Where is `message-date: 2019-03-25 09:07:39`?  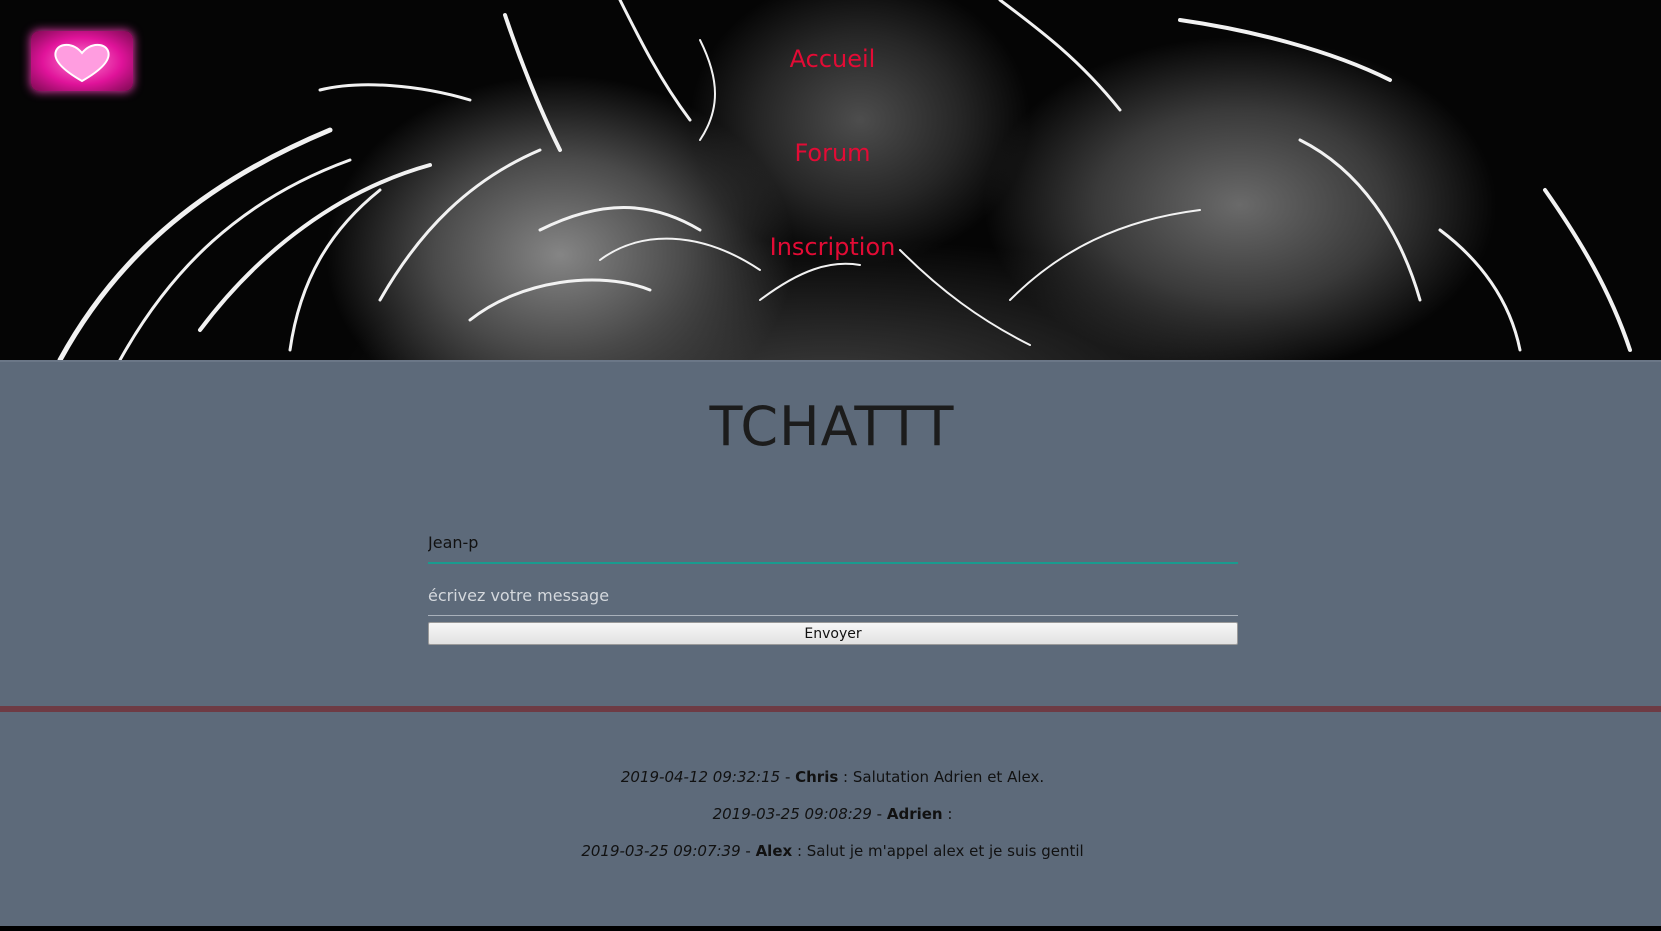
message-date: 2019-03-25 09:07:39 is located at coordinates (661, 851).